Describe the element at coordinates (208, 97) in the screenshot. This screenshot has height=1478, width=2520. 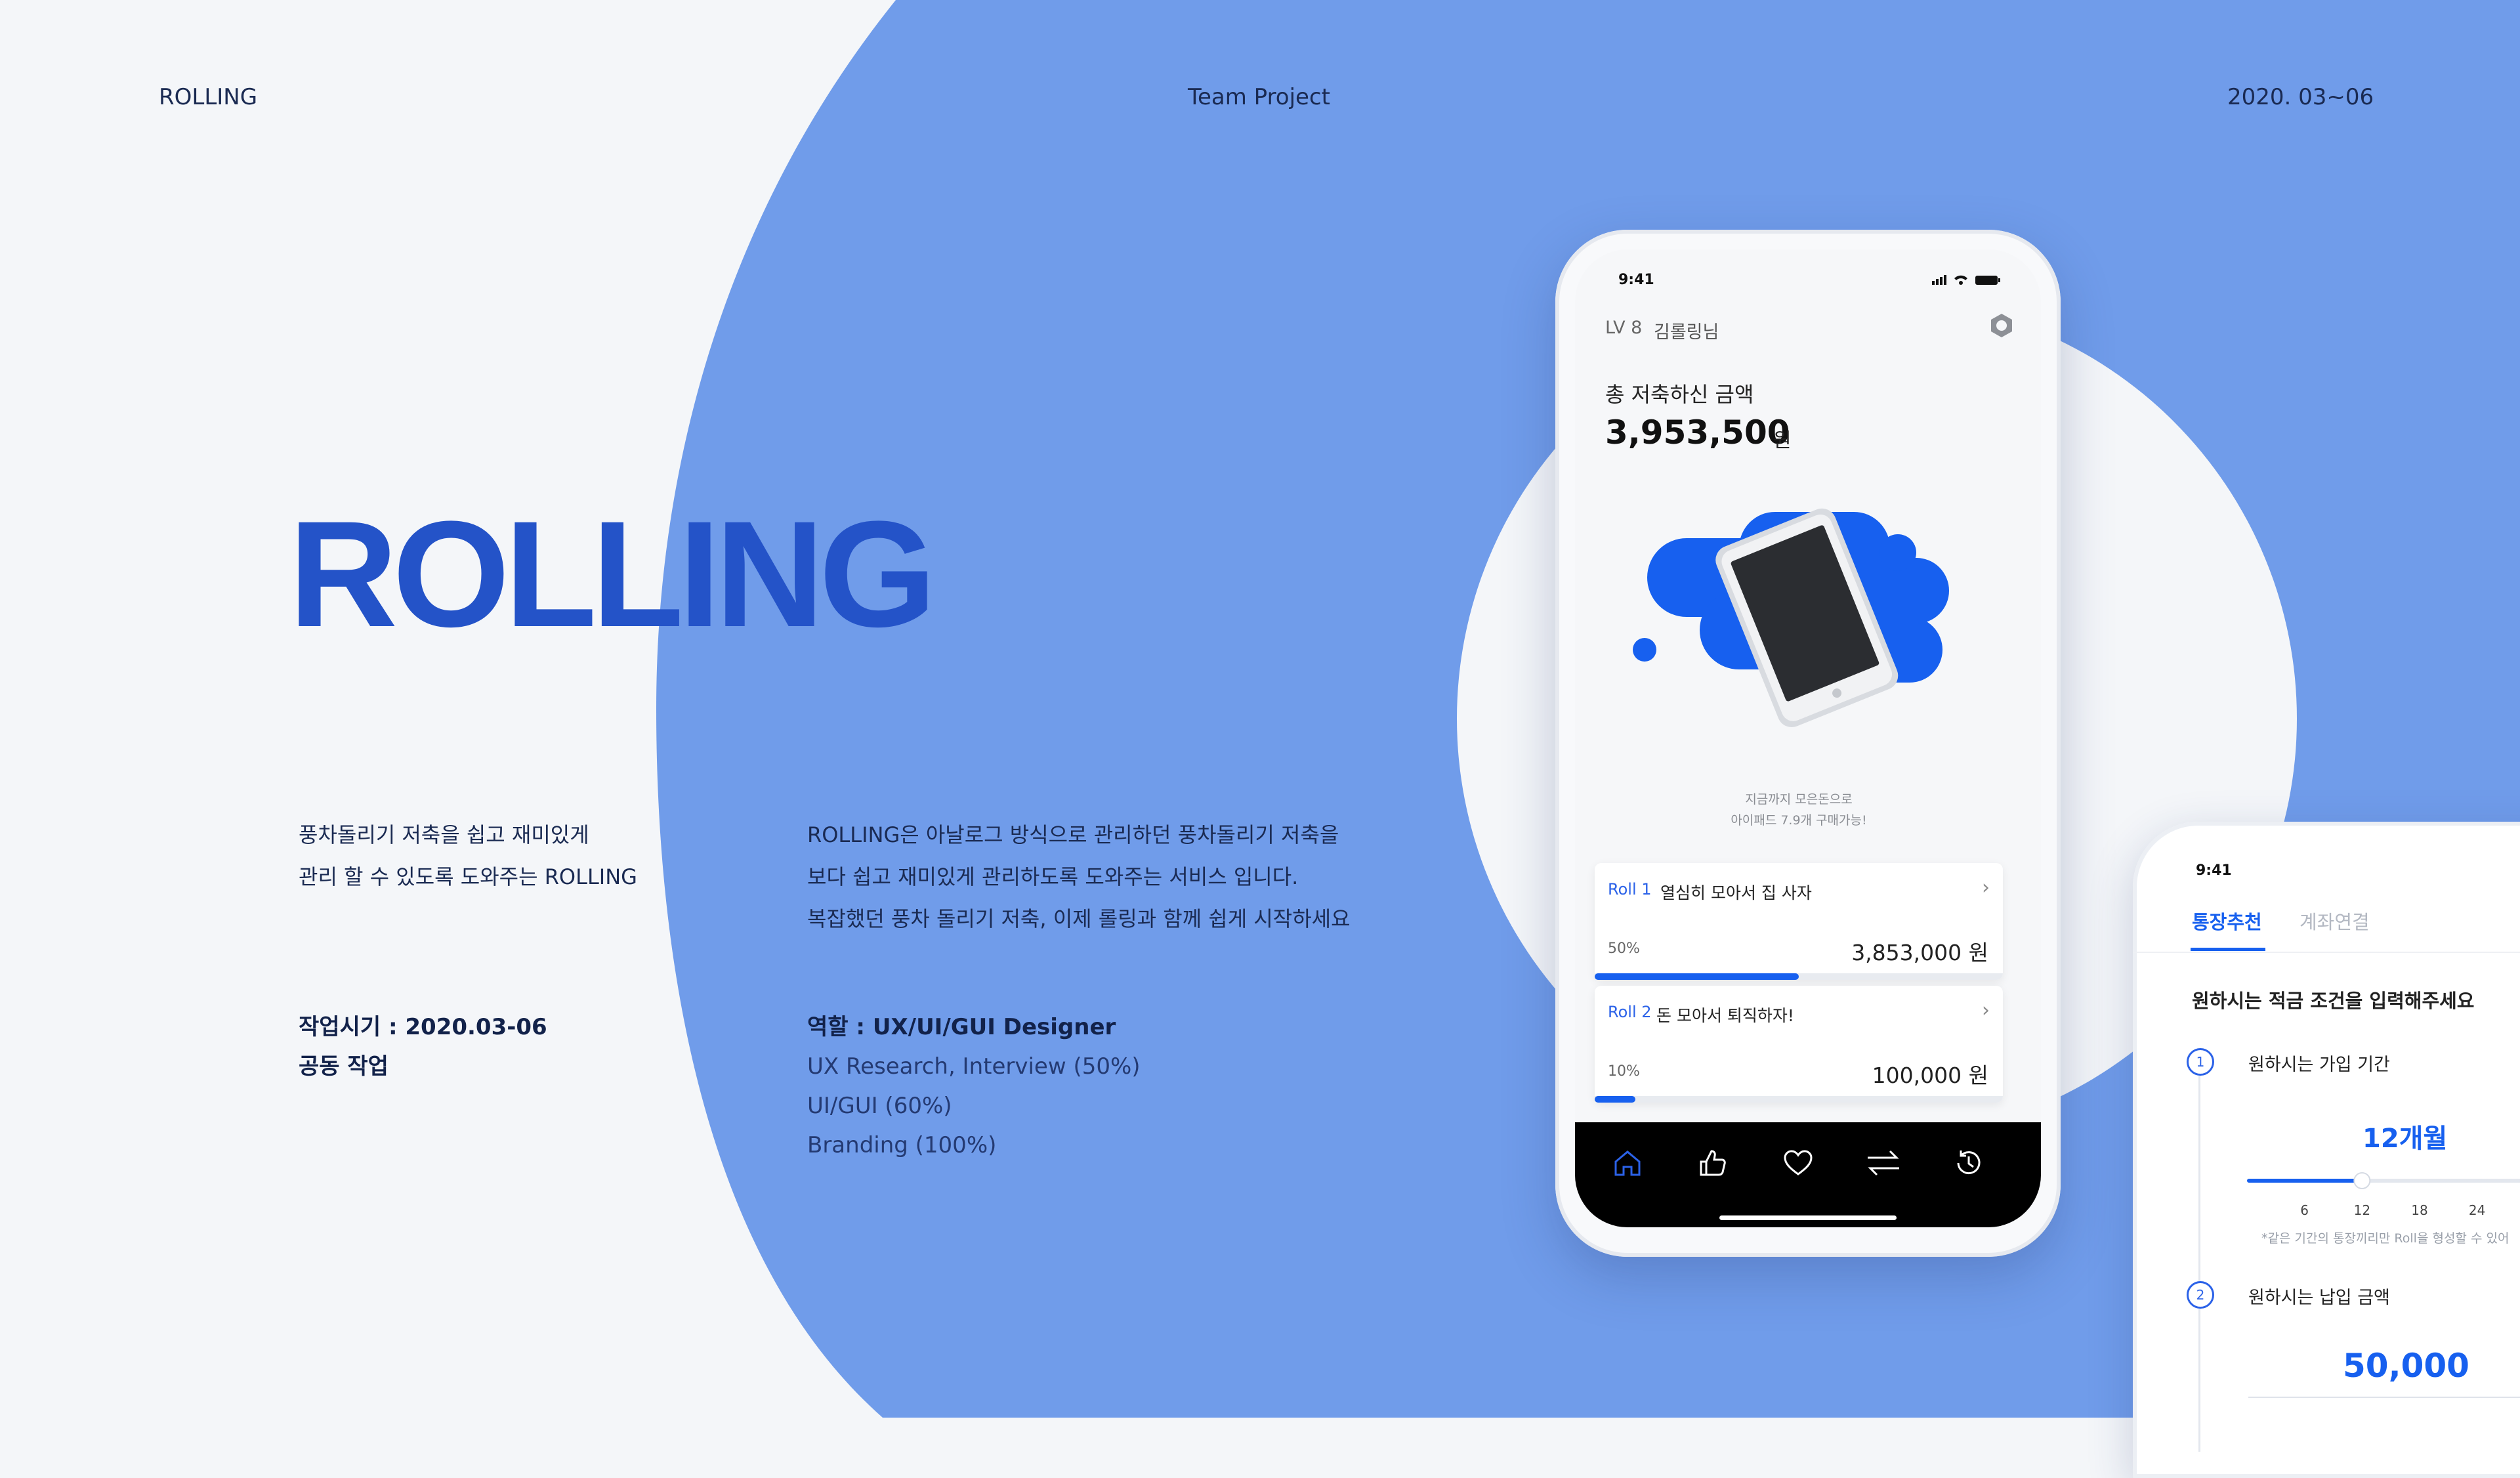
I see `header-brand: ROLLING` at that location.